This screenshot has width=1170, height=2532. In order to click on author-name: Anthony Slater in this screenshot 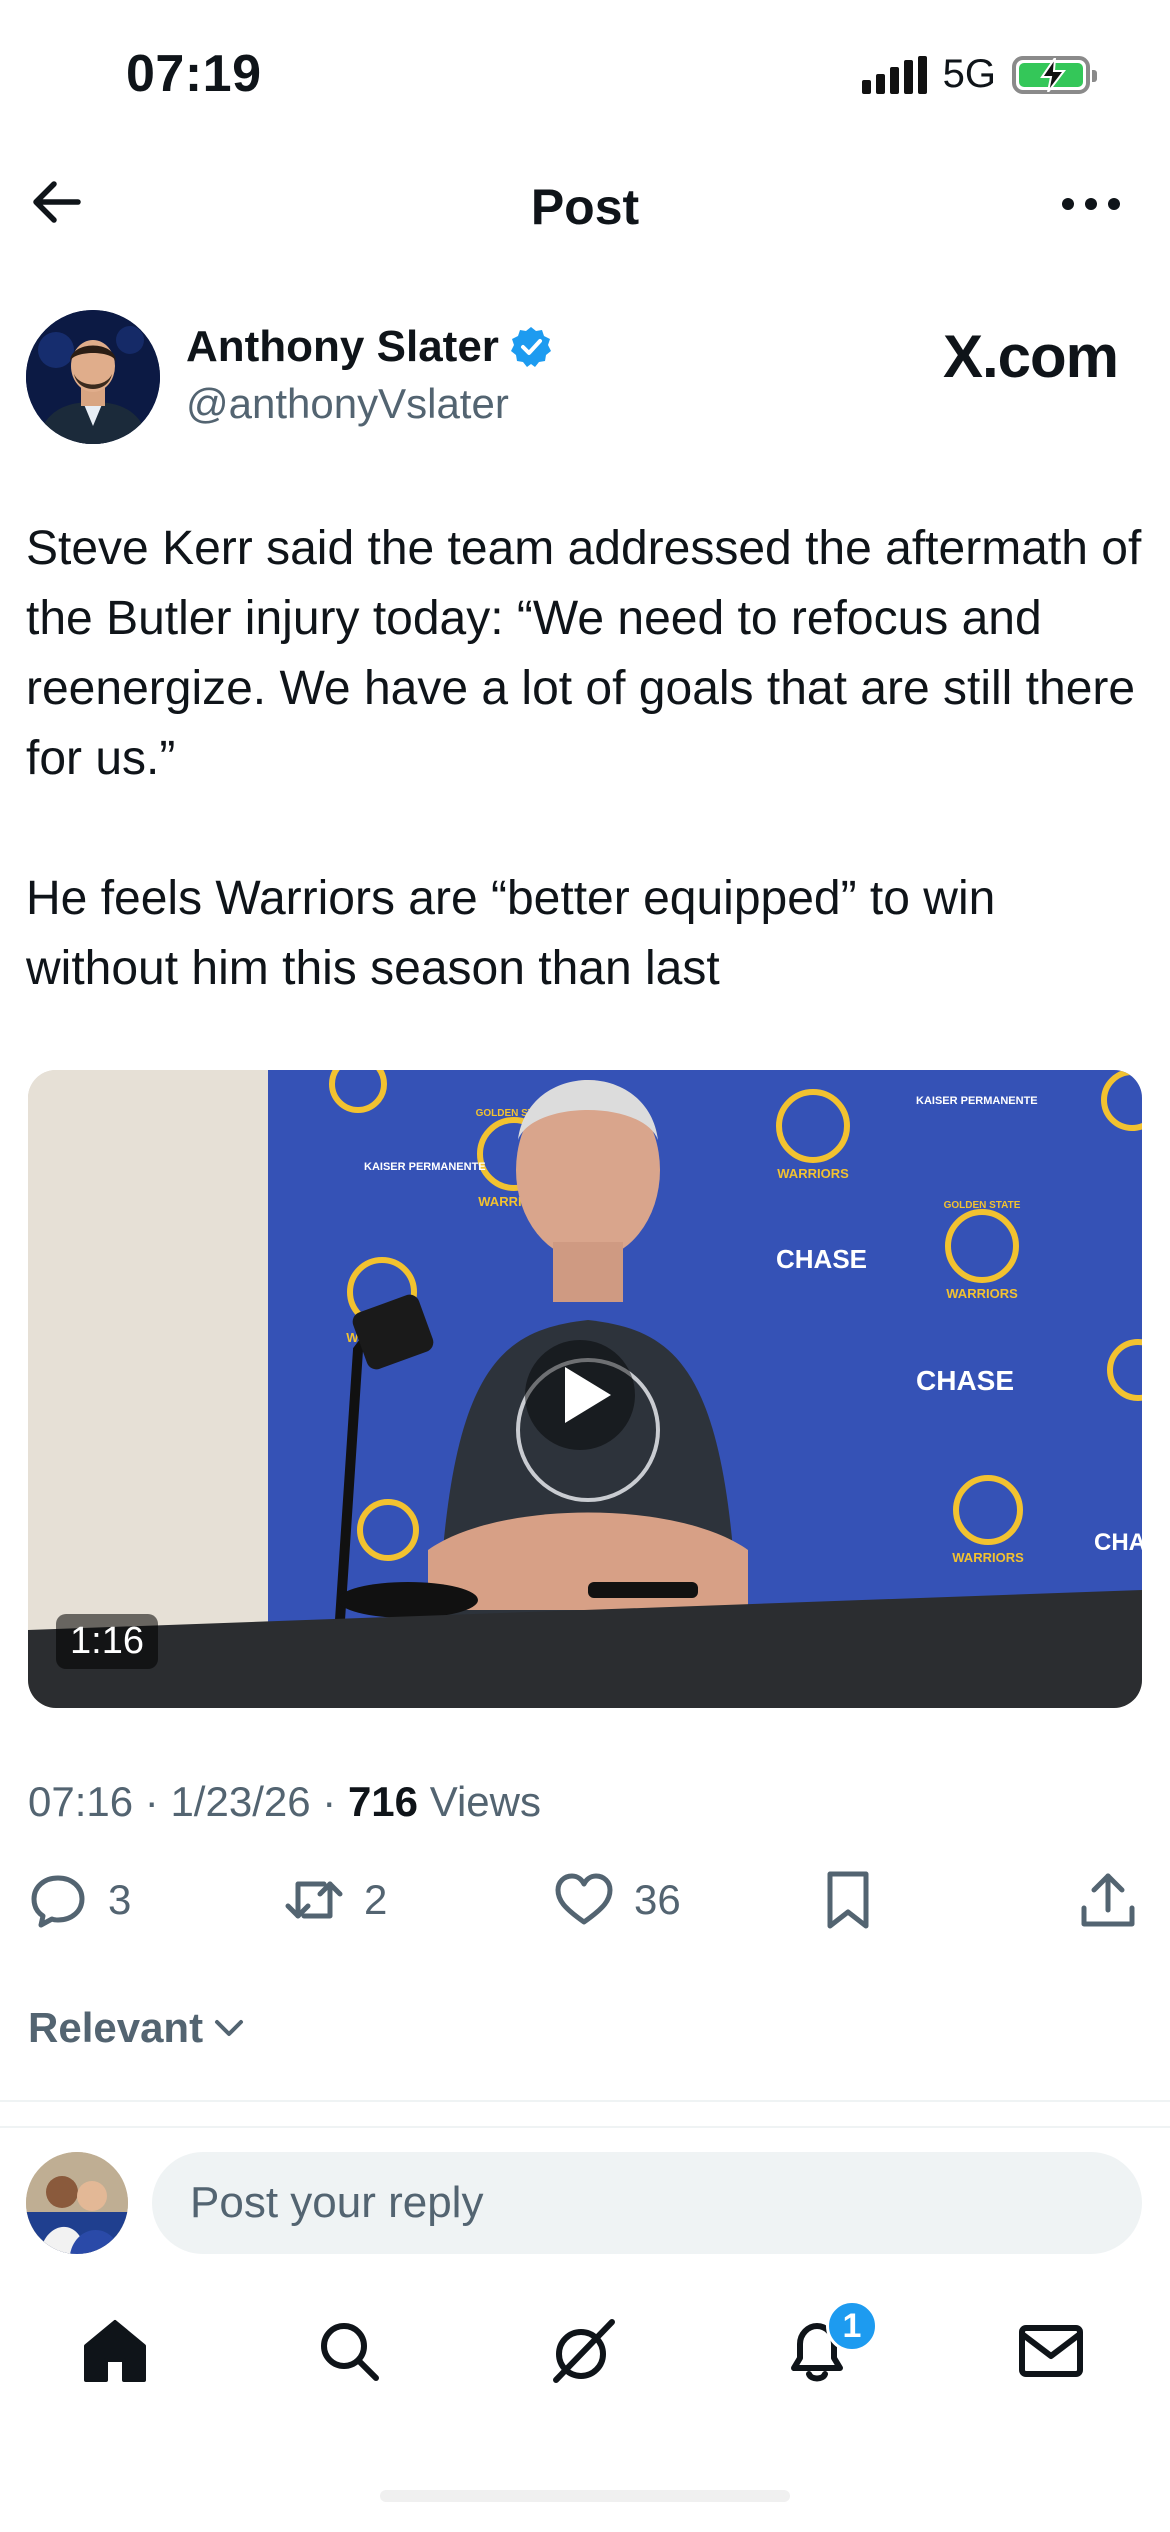, I will do `click(369, 347)`.